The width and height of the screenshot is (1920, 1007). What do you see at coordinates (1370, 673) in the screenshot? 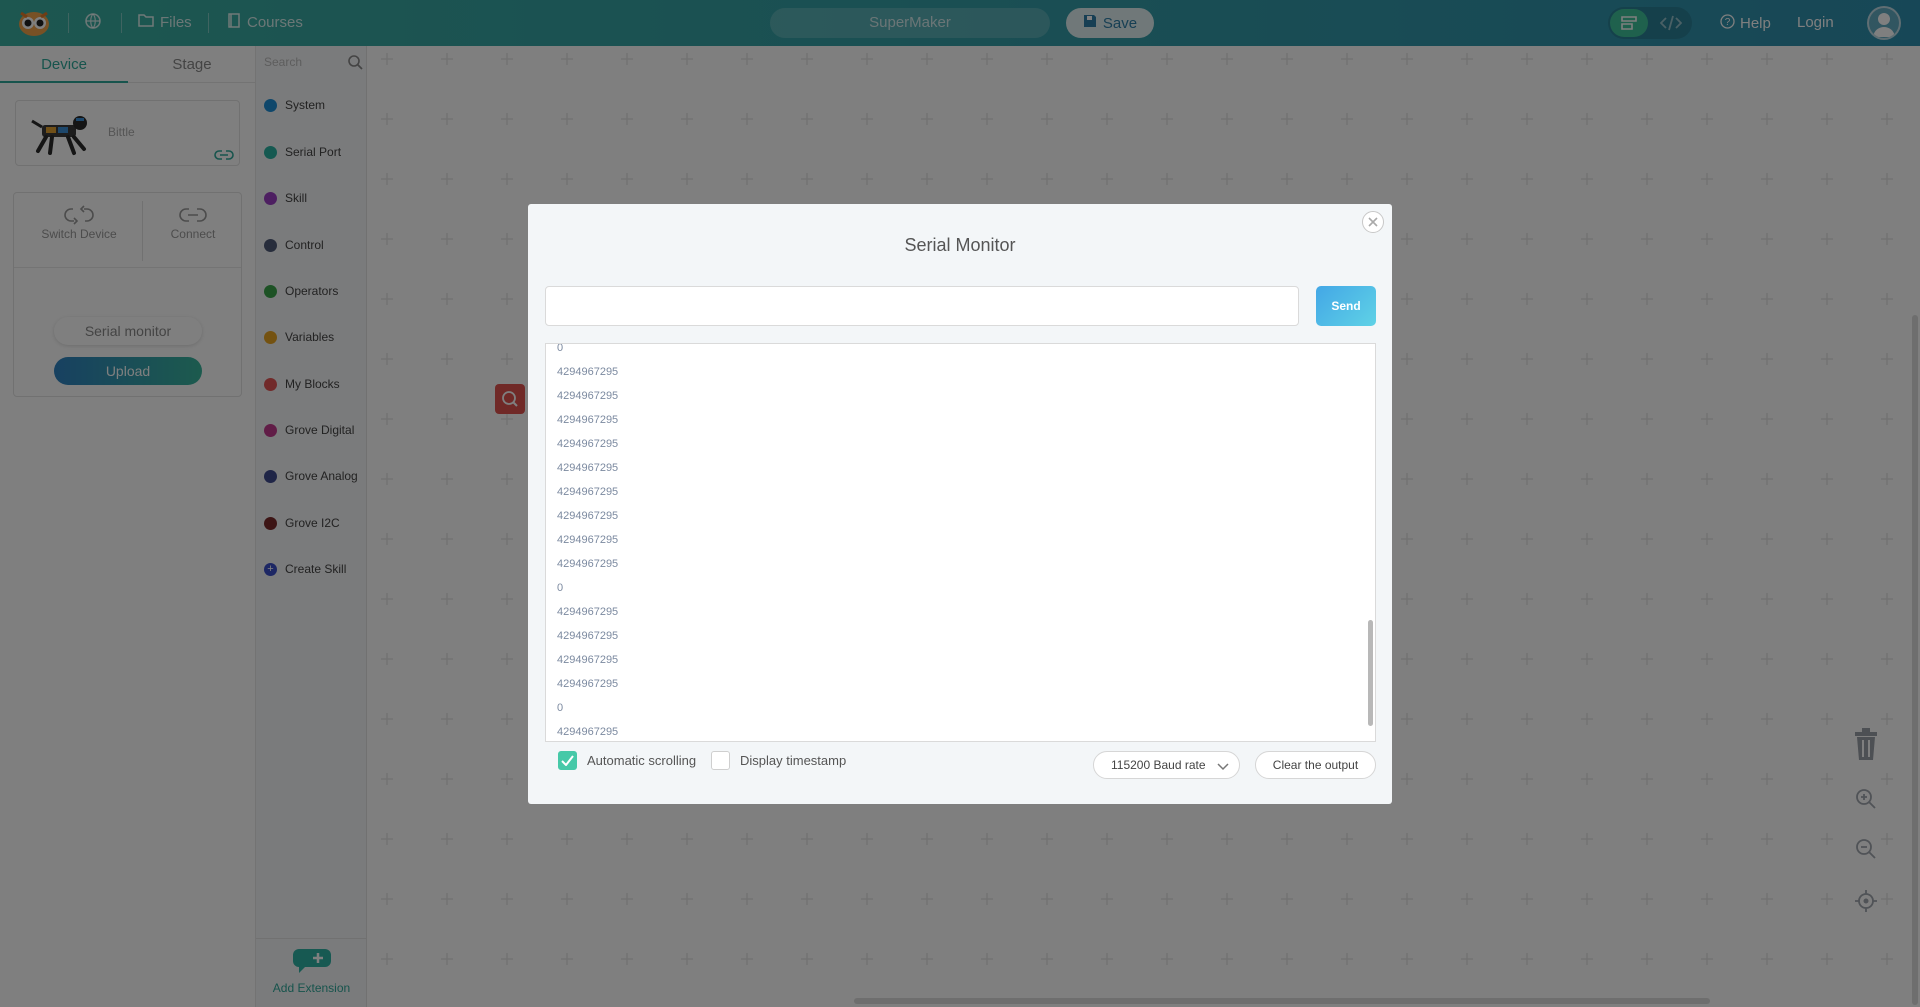
I see `output-scrollbar` at bounding box center [1370, 673].